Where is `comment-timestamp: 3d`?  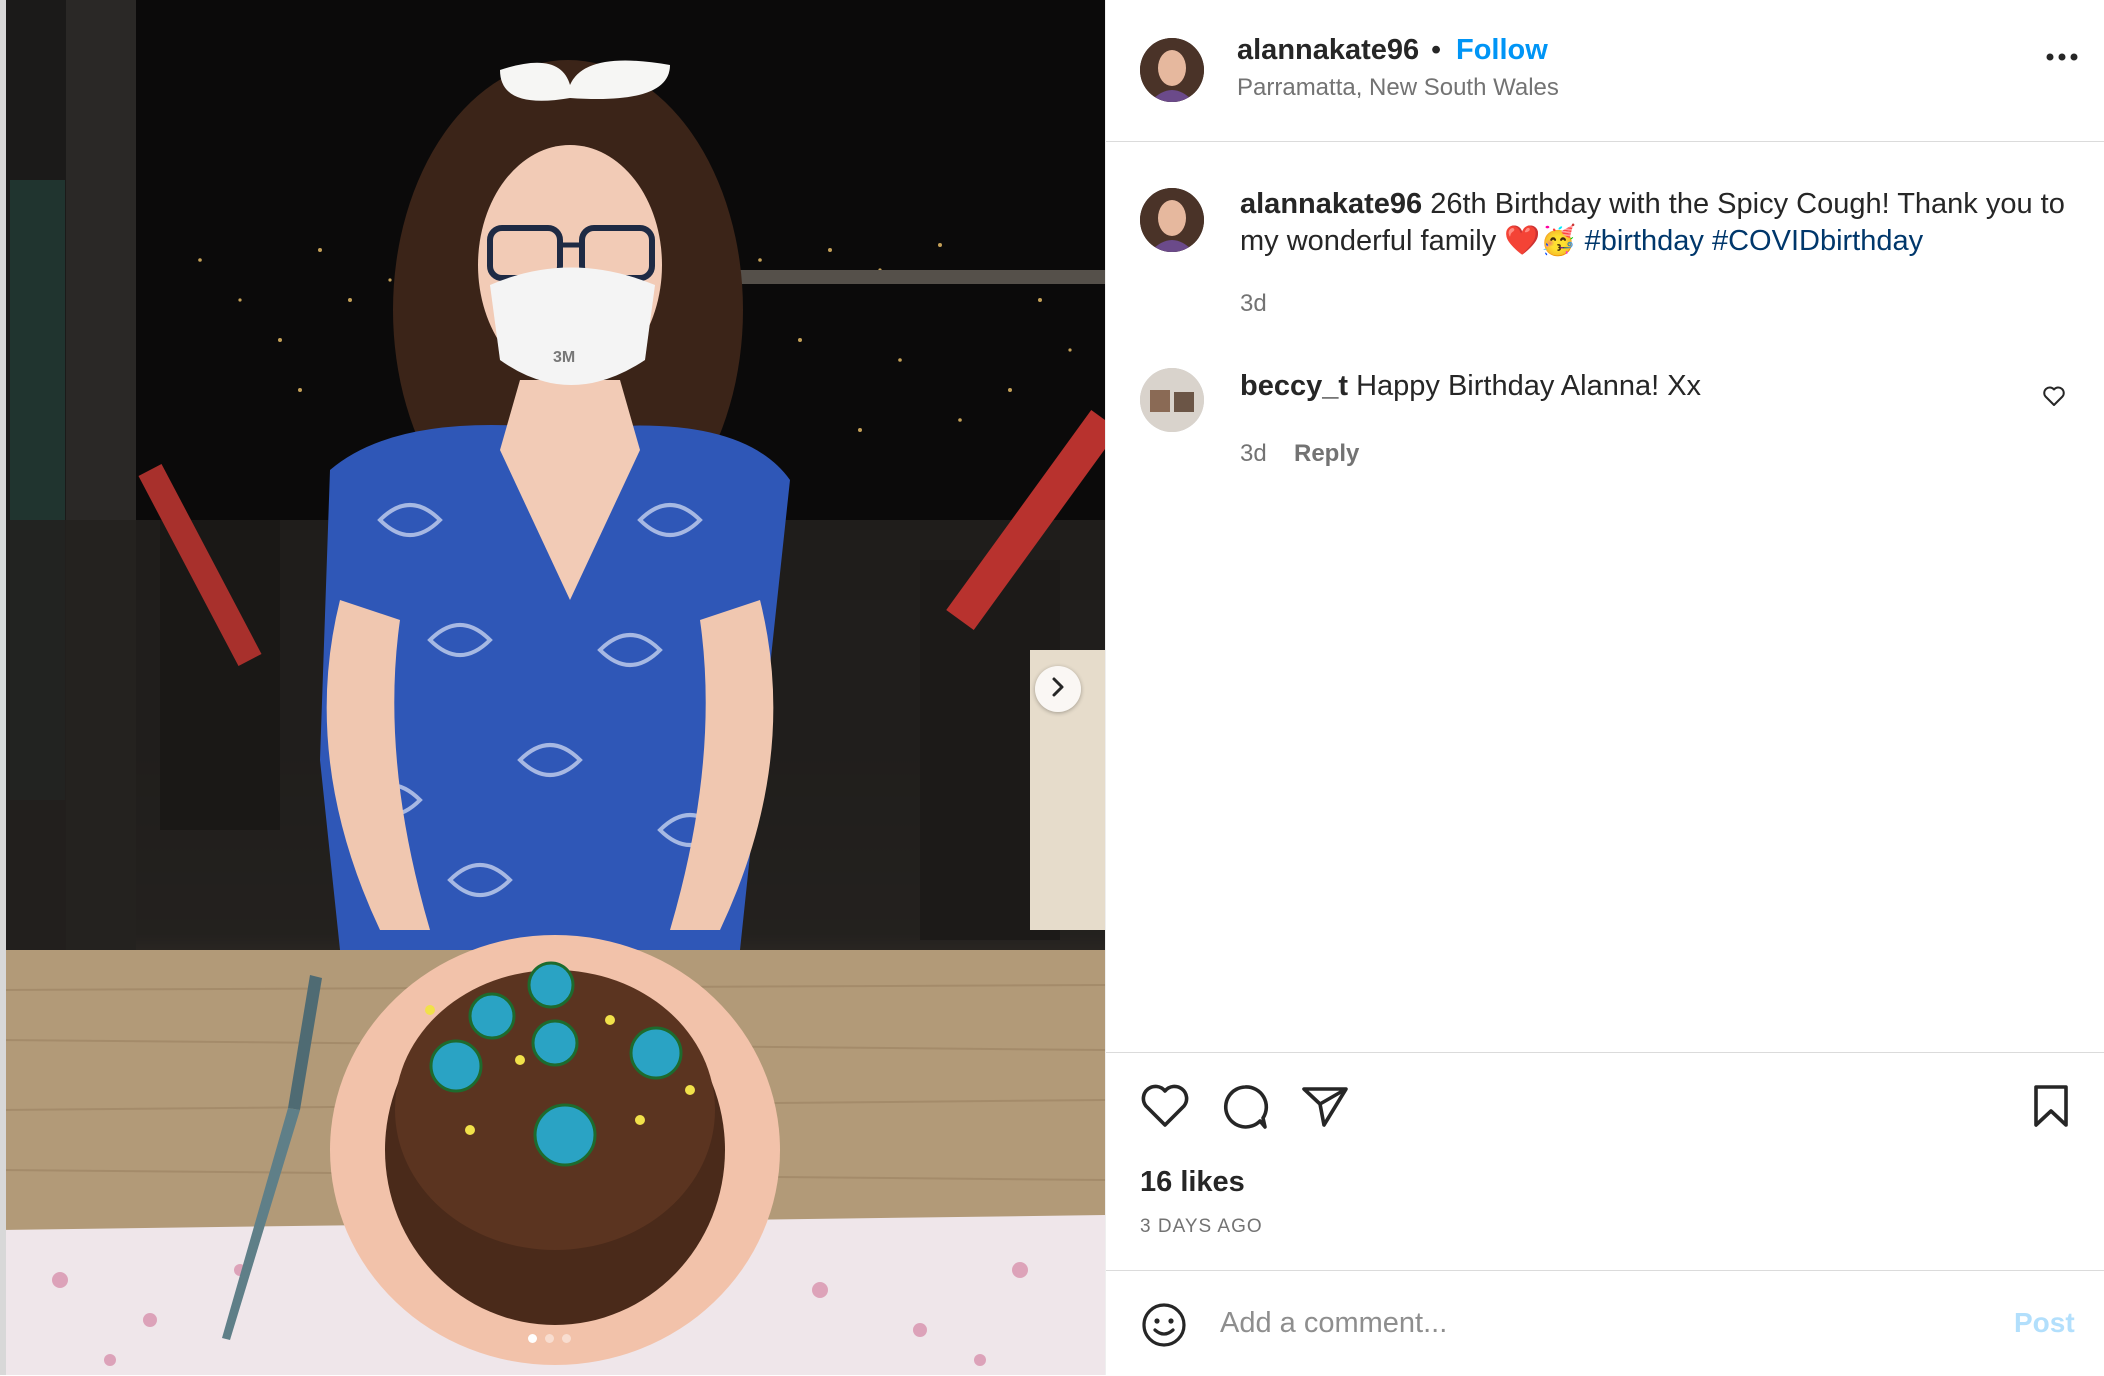
comment-timestamp: 3d is located at coordinates (1253, 454).